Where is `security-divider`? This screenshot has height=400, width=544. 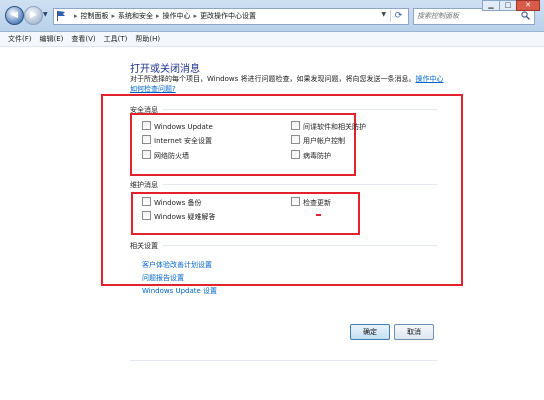 security-divider is located at coordinates (300, 109).